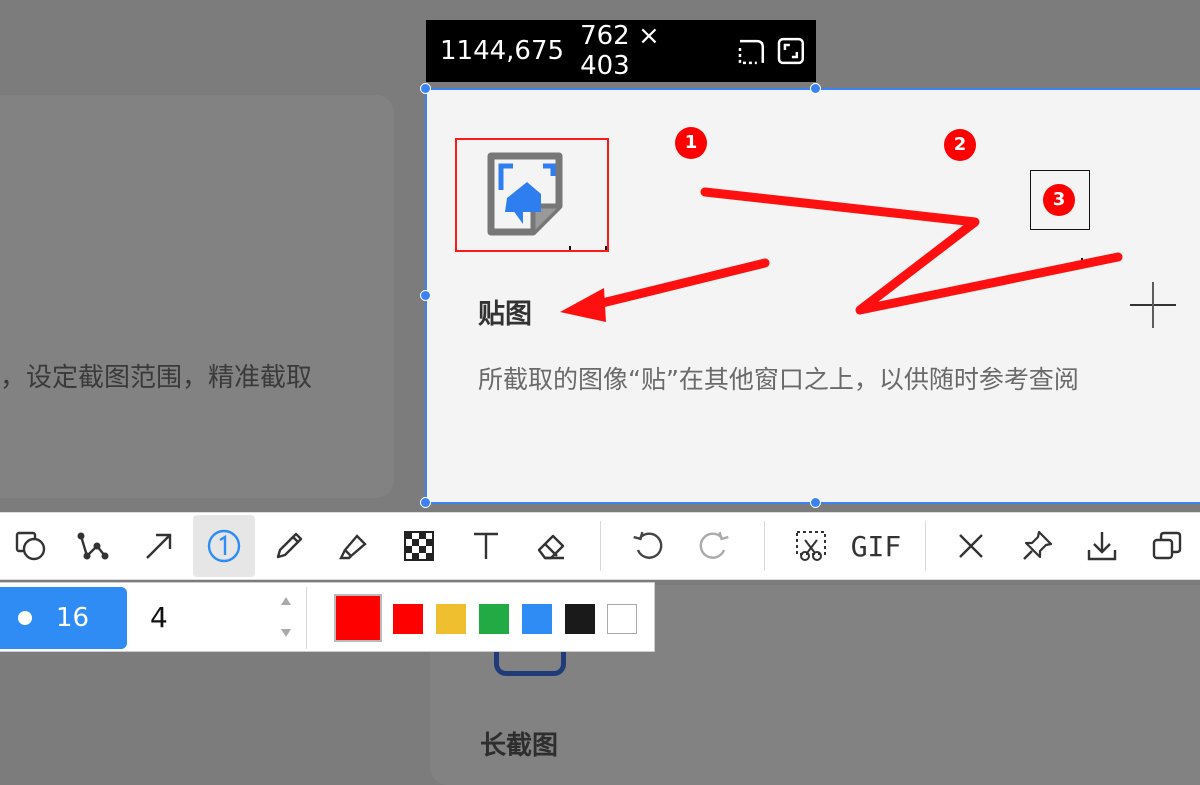 The width and height of the screenshot is (1200, 785). I want to click on close-button, so click(971, 546).